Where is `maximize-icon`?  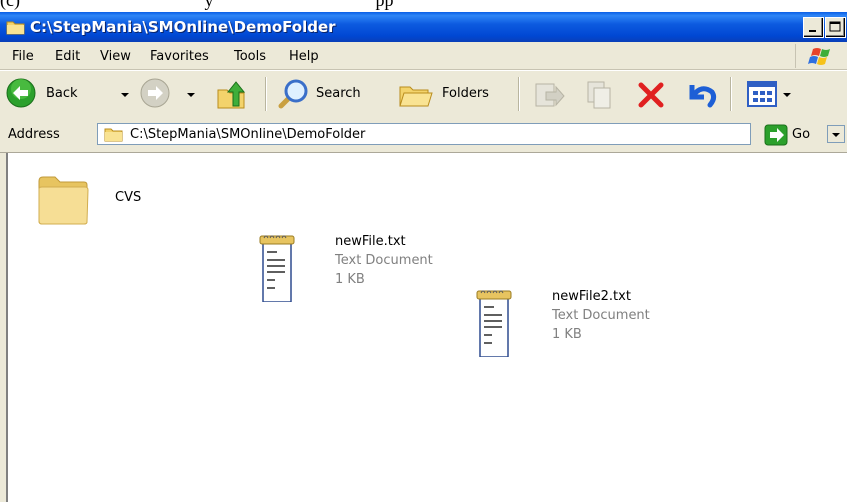 maximize-icon is located at coordinates (835, 26).